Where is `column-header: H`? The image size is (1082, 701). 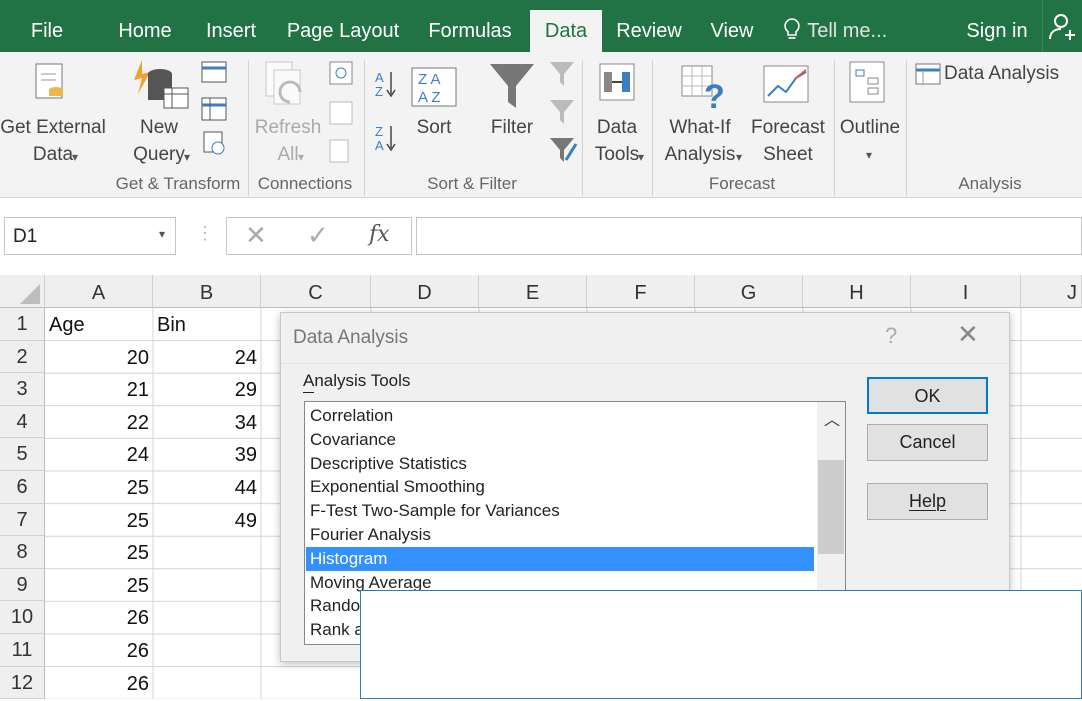
column-header: H is located at coordinates (857, 291).